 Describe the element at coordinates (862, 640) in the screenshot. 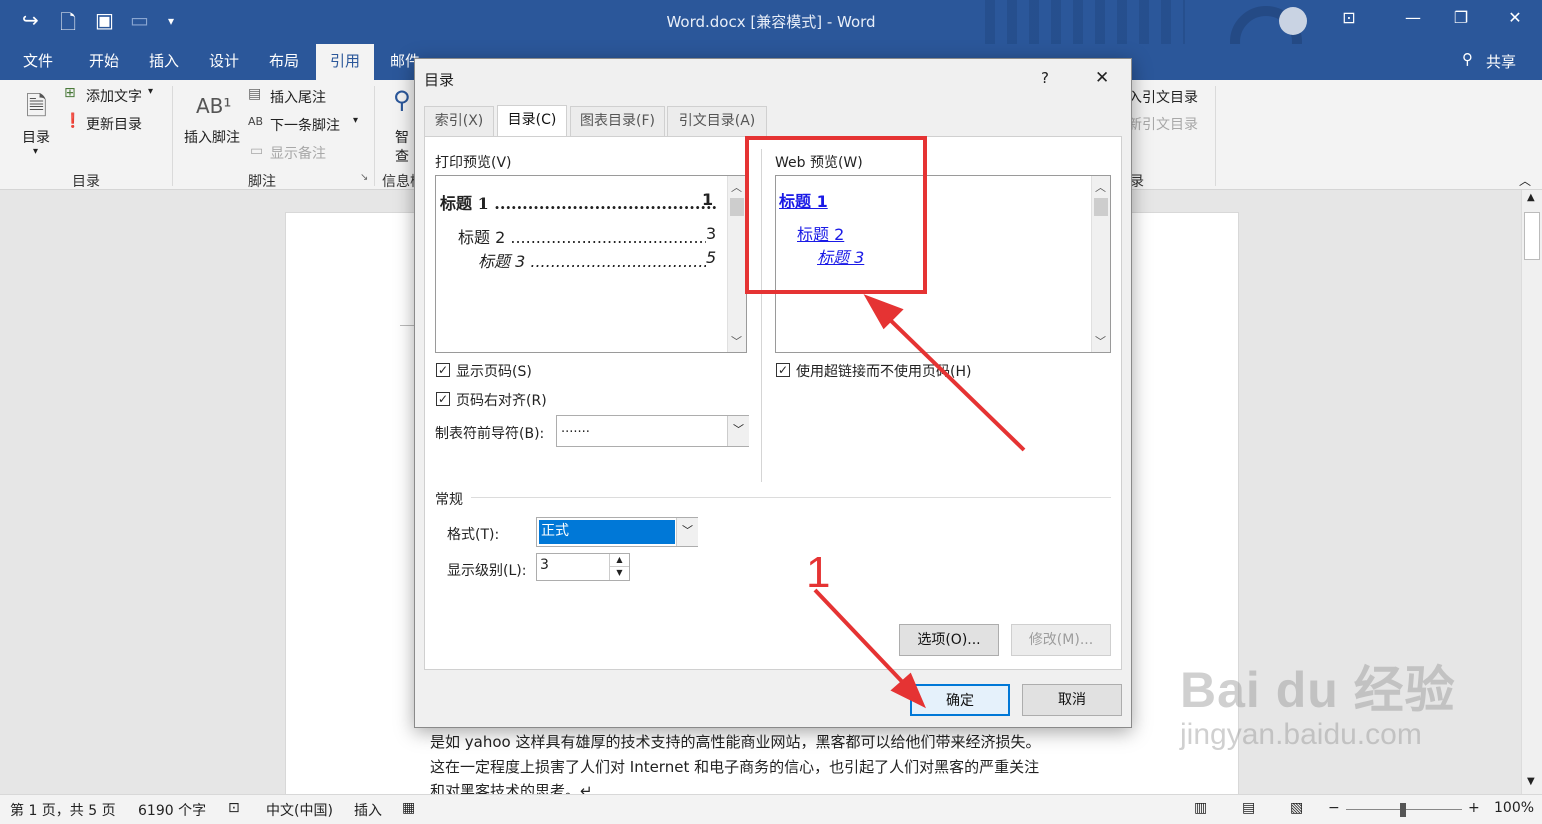

I see `arrow-to-ok-button` at that location.